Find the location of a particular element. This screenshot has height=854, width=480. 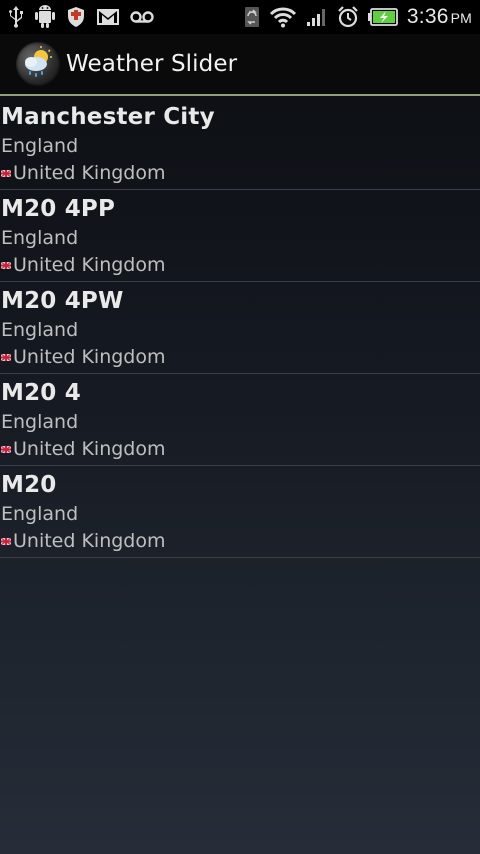

voicemail-icon is located at coordinates (142, 17).